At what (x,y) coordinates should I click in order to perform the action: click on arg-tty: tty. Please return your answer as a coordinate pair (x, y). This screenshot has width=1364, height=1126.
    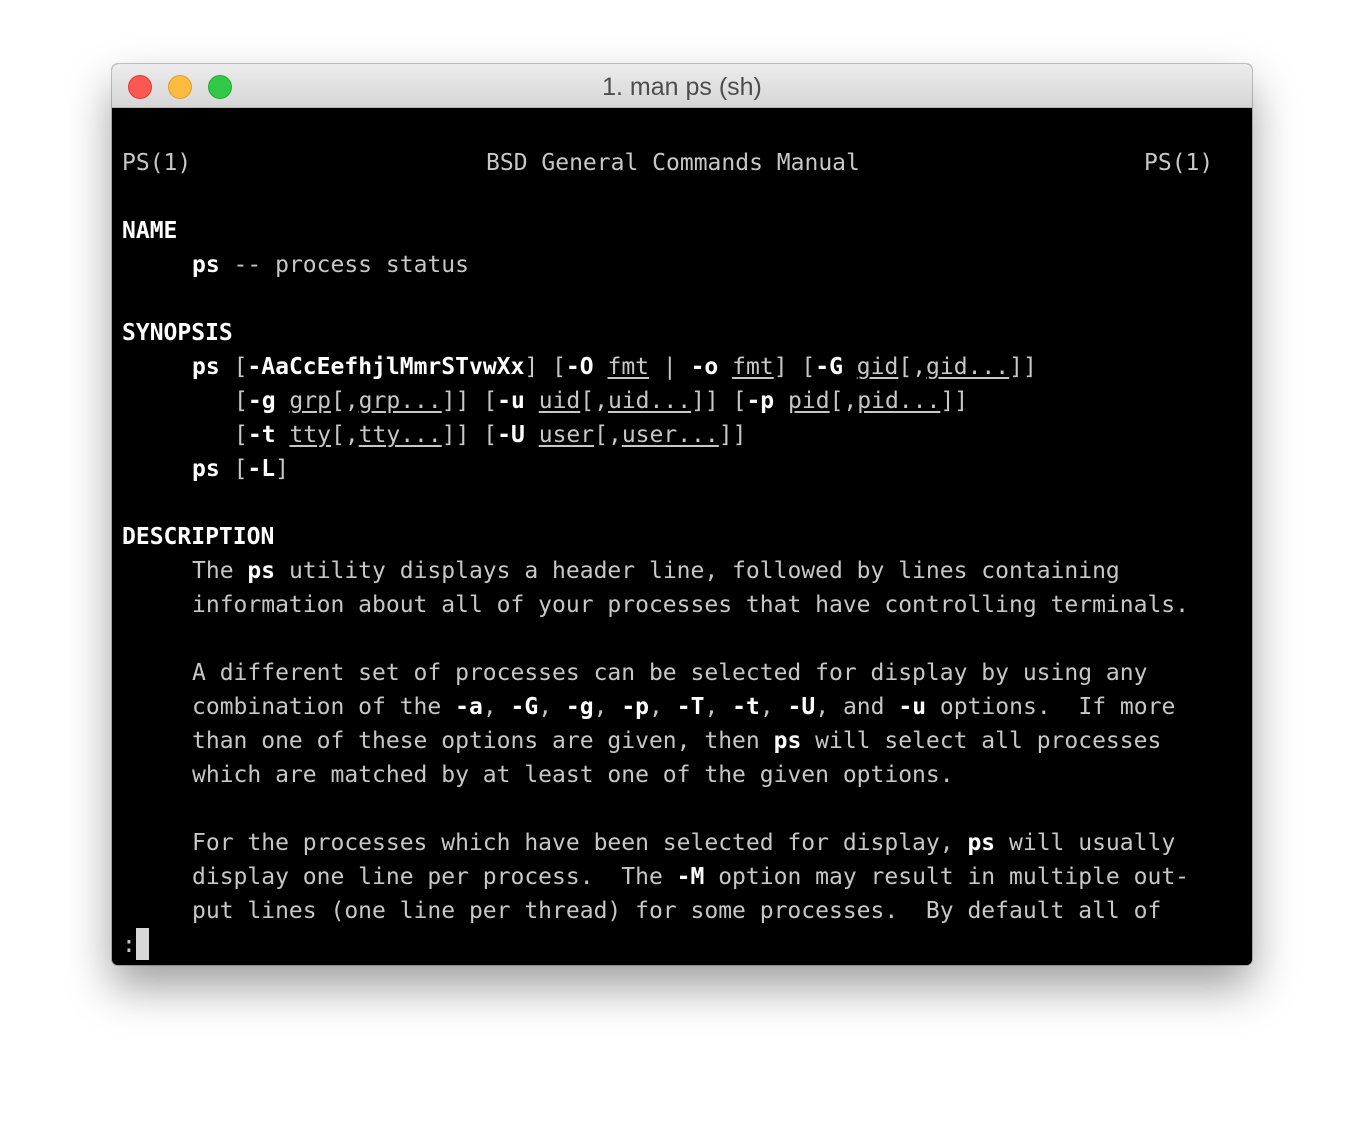
    Looking at the image, I should click on (310, 435).